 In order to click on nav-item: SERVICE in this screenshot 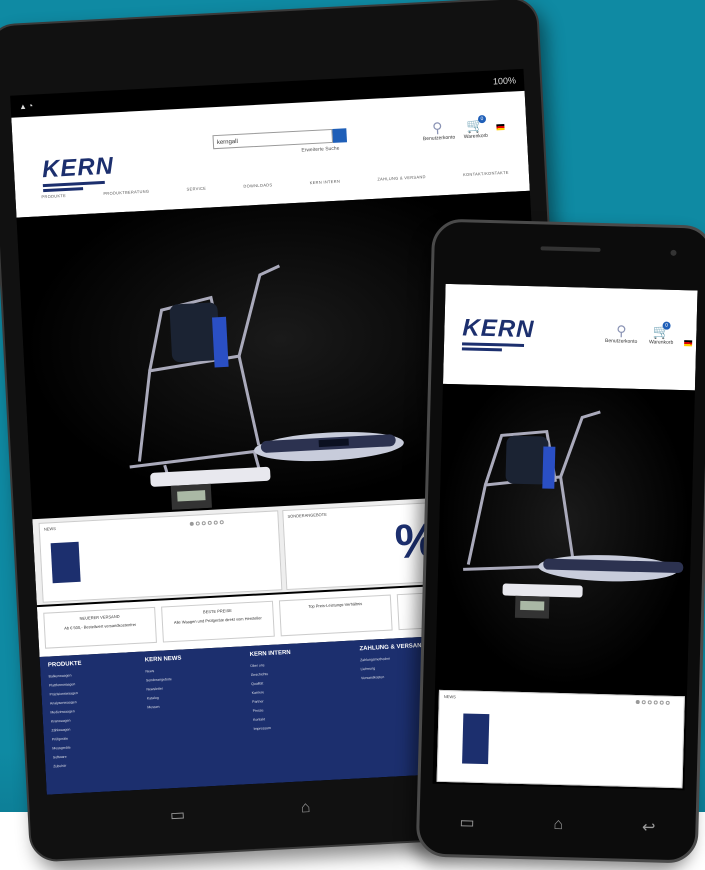, I will do `click(196, 189)`.